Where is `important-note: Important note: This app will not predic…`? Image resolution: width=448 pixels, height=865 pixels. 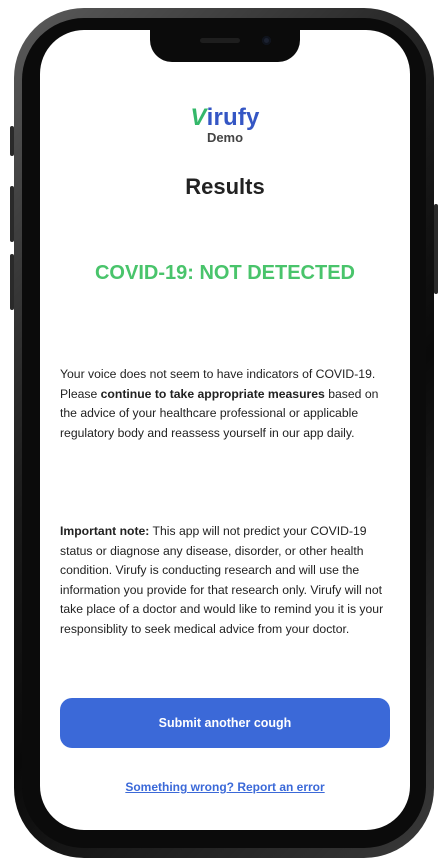 important-note: Important note: This app will not predic… is located at coordinates (225, 580).